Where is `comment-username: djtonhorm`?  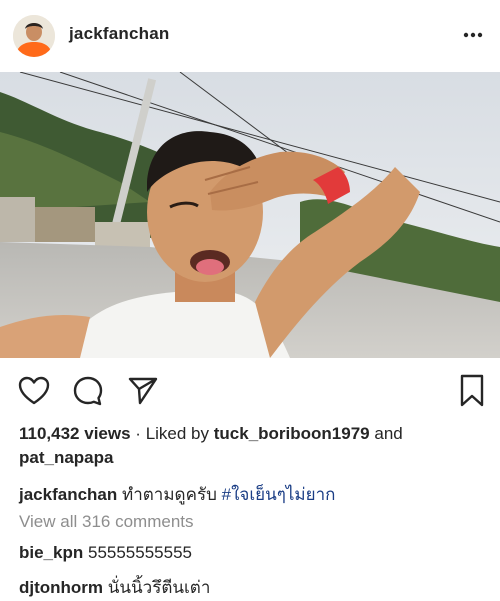 comment-username: djtonhorm is located at coordinates (61, 587).